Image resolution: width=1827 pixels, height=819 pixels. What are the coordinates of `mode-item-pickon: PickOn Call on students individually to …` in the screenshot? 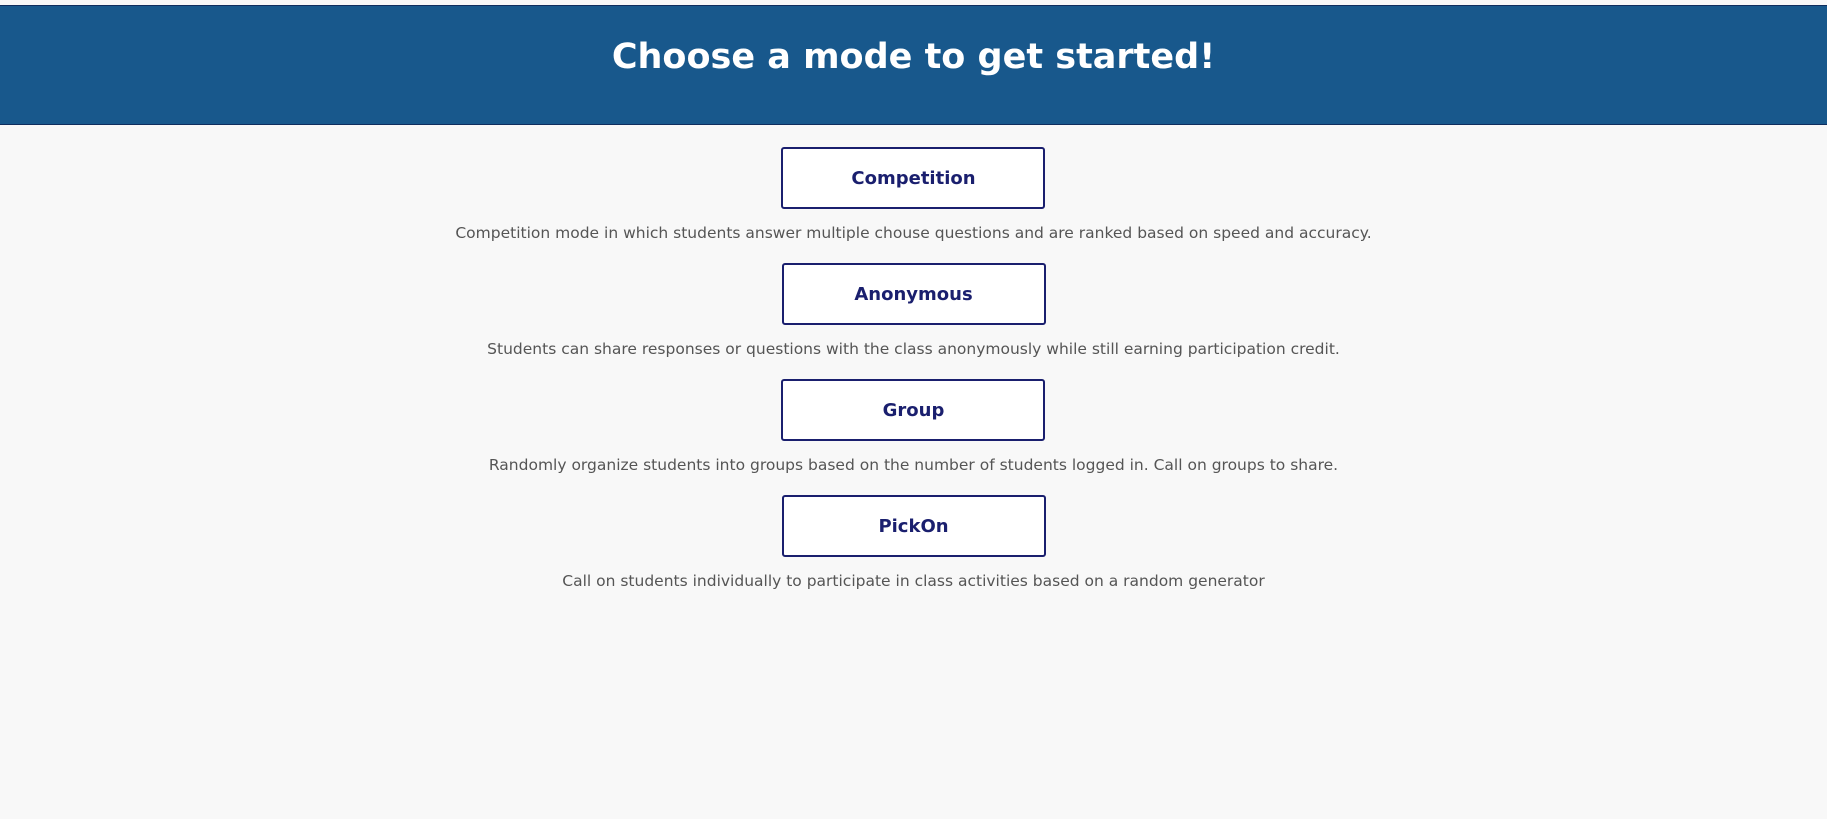 It's located at (913, 543).